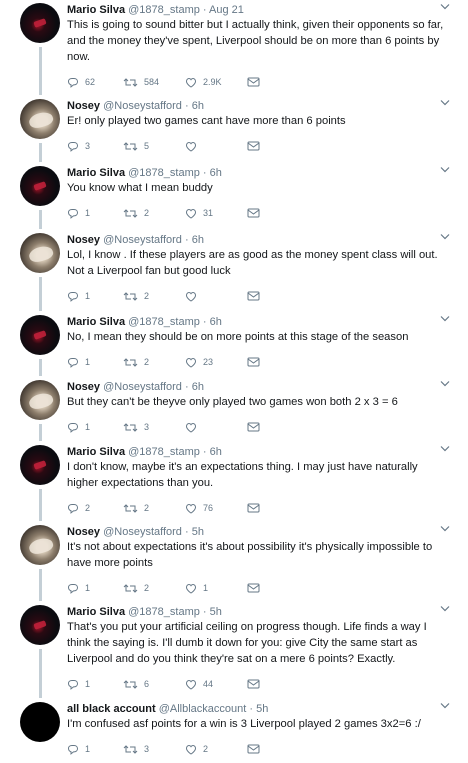 This screenshot has height=763, width=468. I want to click on like-button: 23, so click(199, 362).